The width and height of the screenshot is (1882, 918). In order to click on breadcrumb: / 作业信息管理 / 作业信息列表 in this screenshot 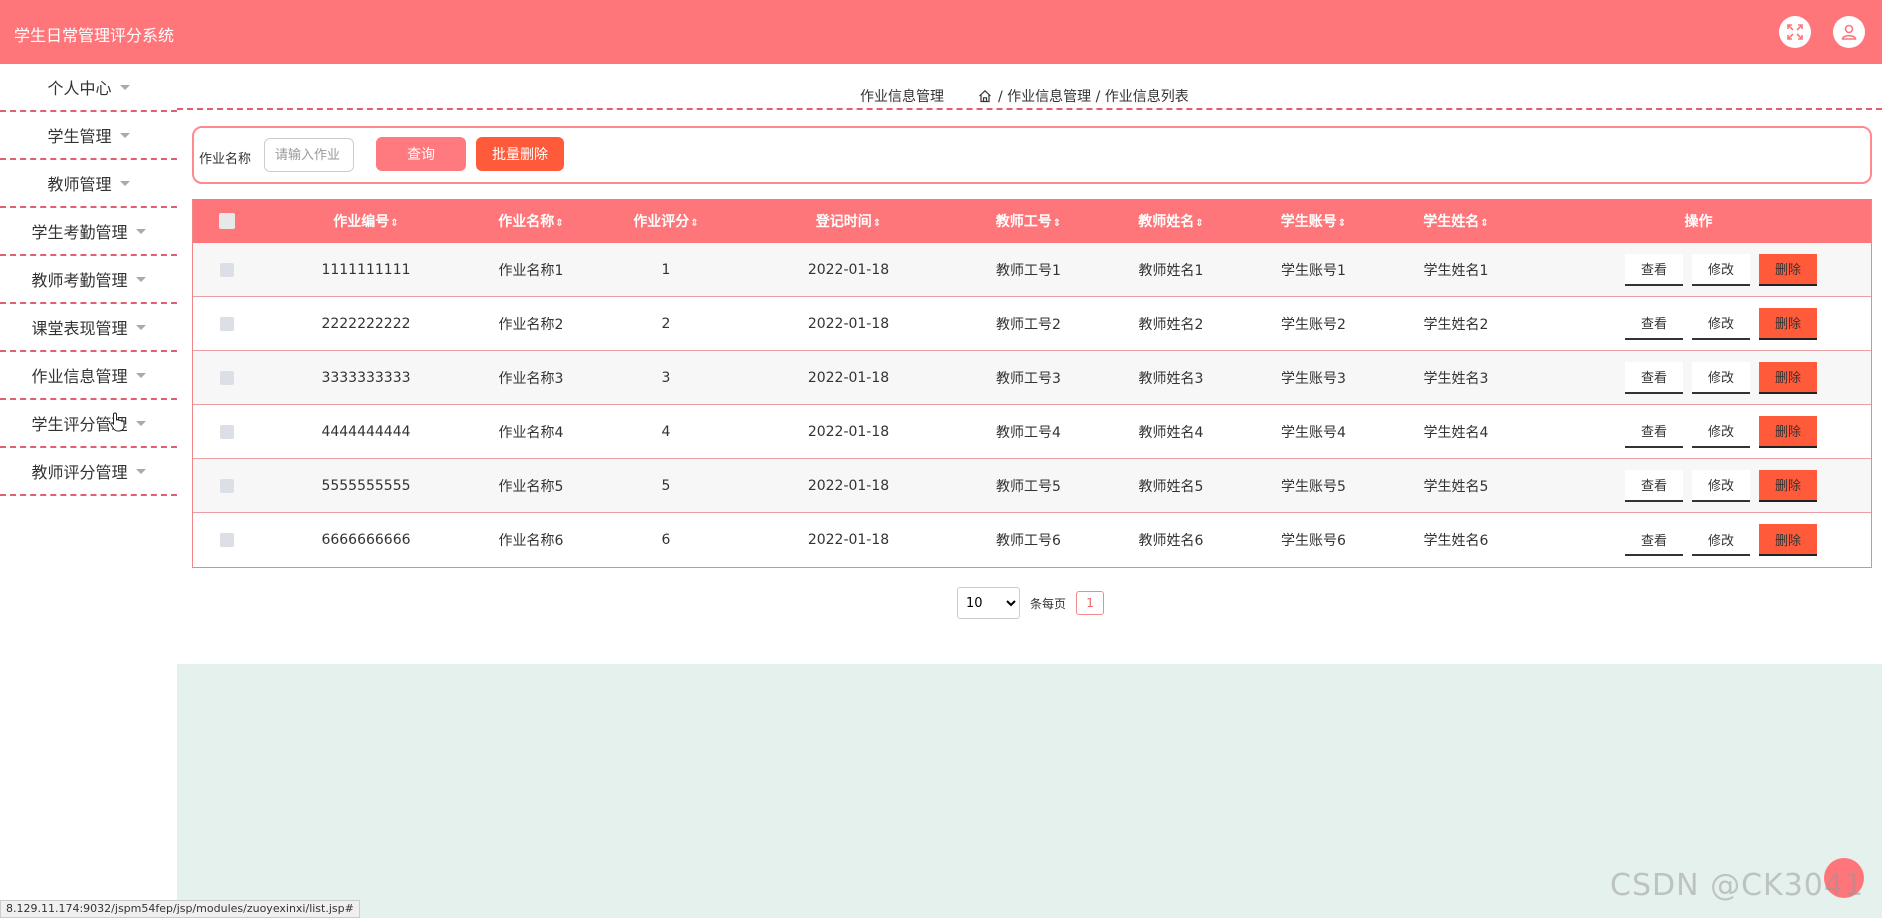, I will do `click(1083, 96)`.